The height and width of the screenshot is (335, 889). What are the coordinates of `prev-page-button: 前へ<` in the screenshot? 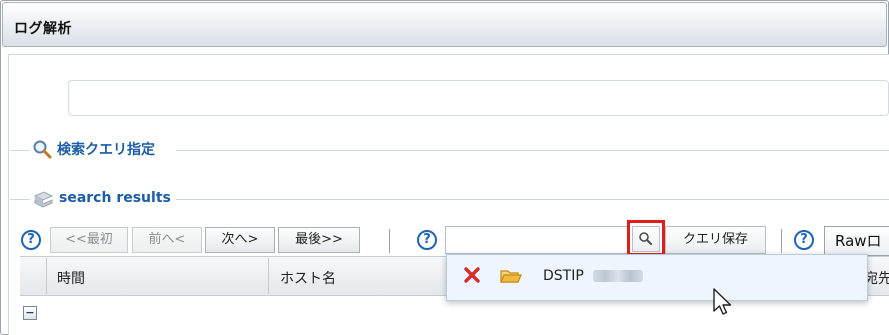 It's located at (167, 240).